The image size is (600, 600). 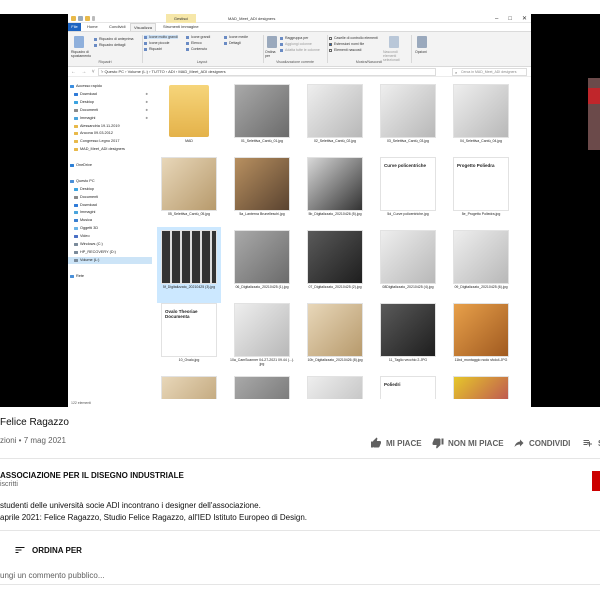 I want to click on hide-selected-icon, so click(x=394, y=42).